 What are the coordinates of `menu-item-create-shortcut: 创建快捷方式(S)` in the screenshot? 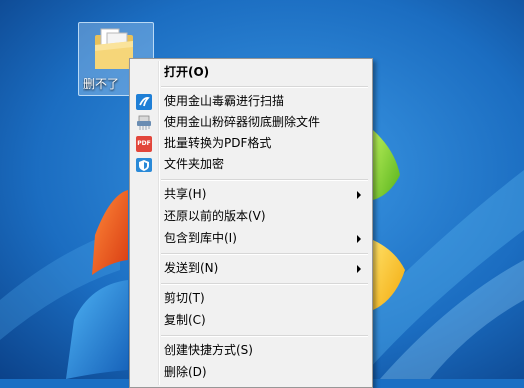 It's located at (251, 350).